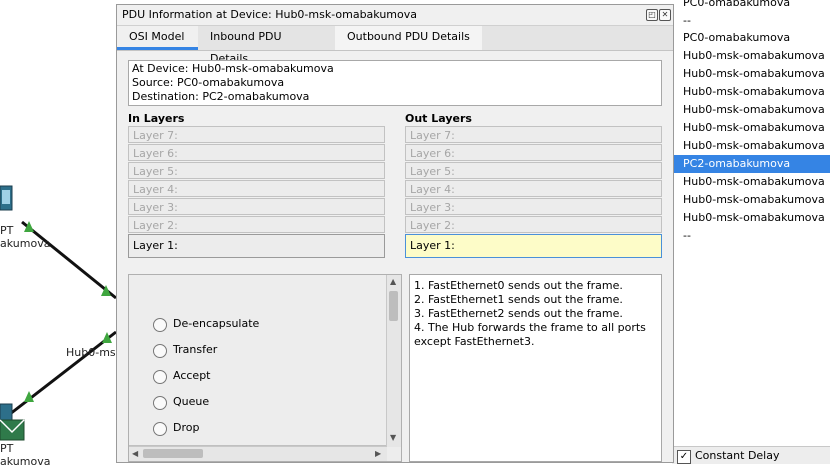  I want to click on scroll-down-icon: ▼, so click(393, 437).